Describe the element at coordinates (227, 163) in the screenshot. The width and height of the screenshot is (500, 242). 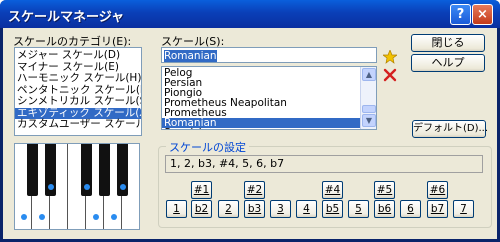
I see `scale-formula-value: 1, 2, b3, #4, 5, 6, b7` at that location.